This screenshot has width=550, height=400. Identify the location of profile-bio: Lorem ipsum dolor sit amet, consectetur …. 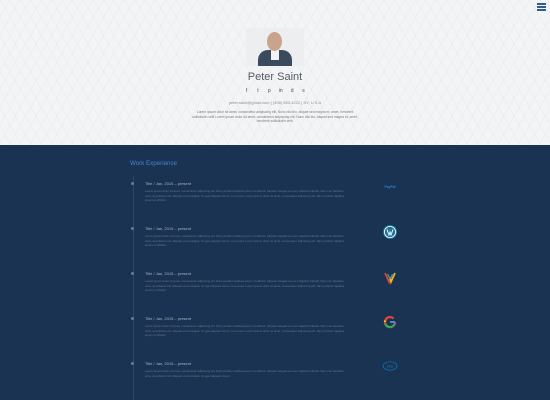
(275, 117).